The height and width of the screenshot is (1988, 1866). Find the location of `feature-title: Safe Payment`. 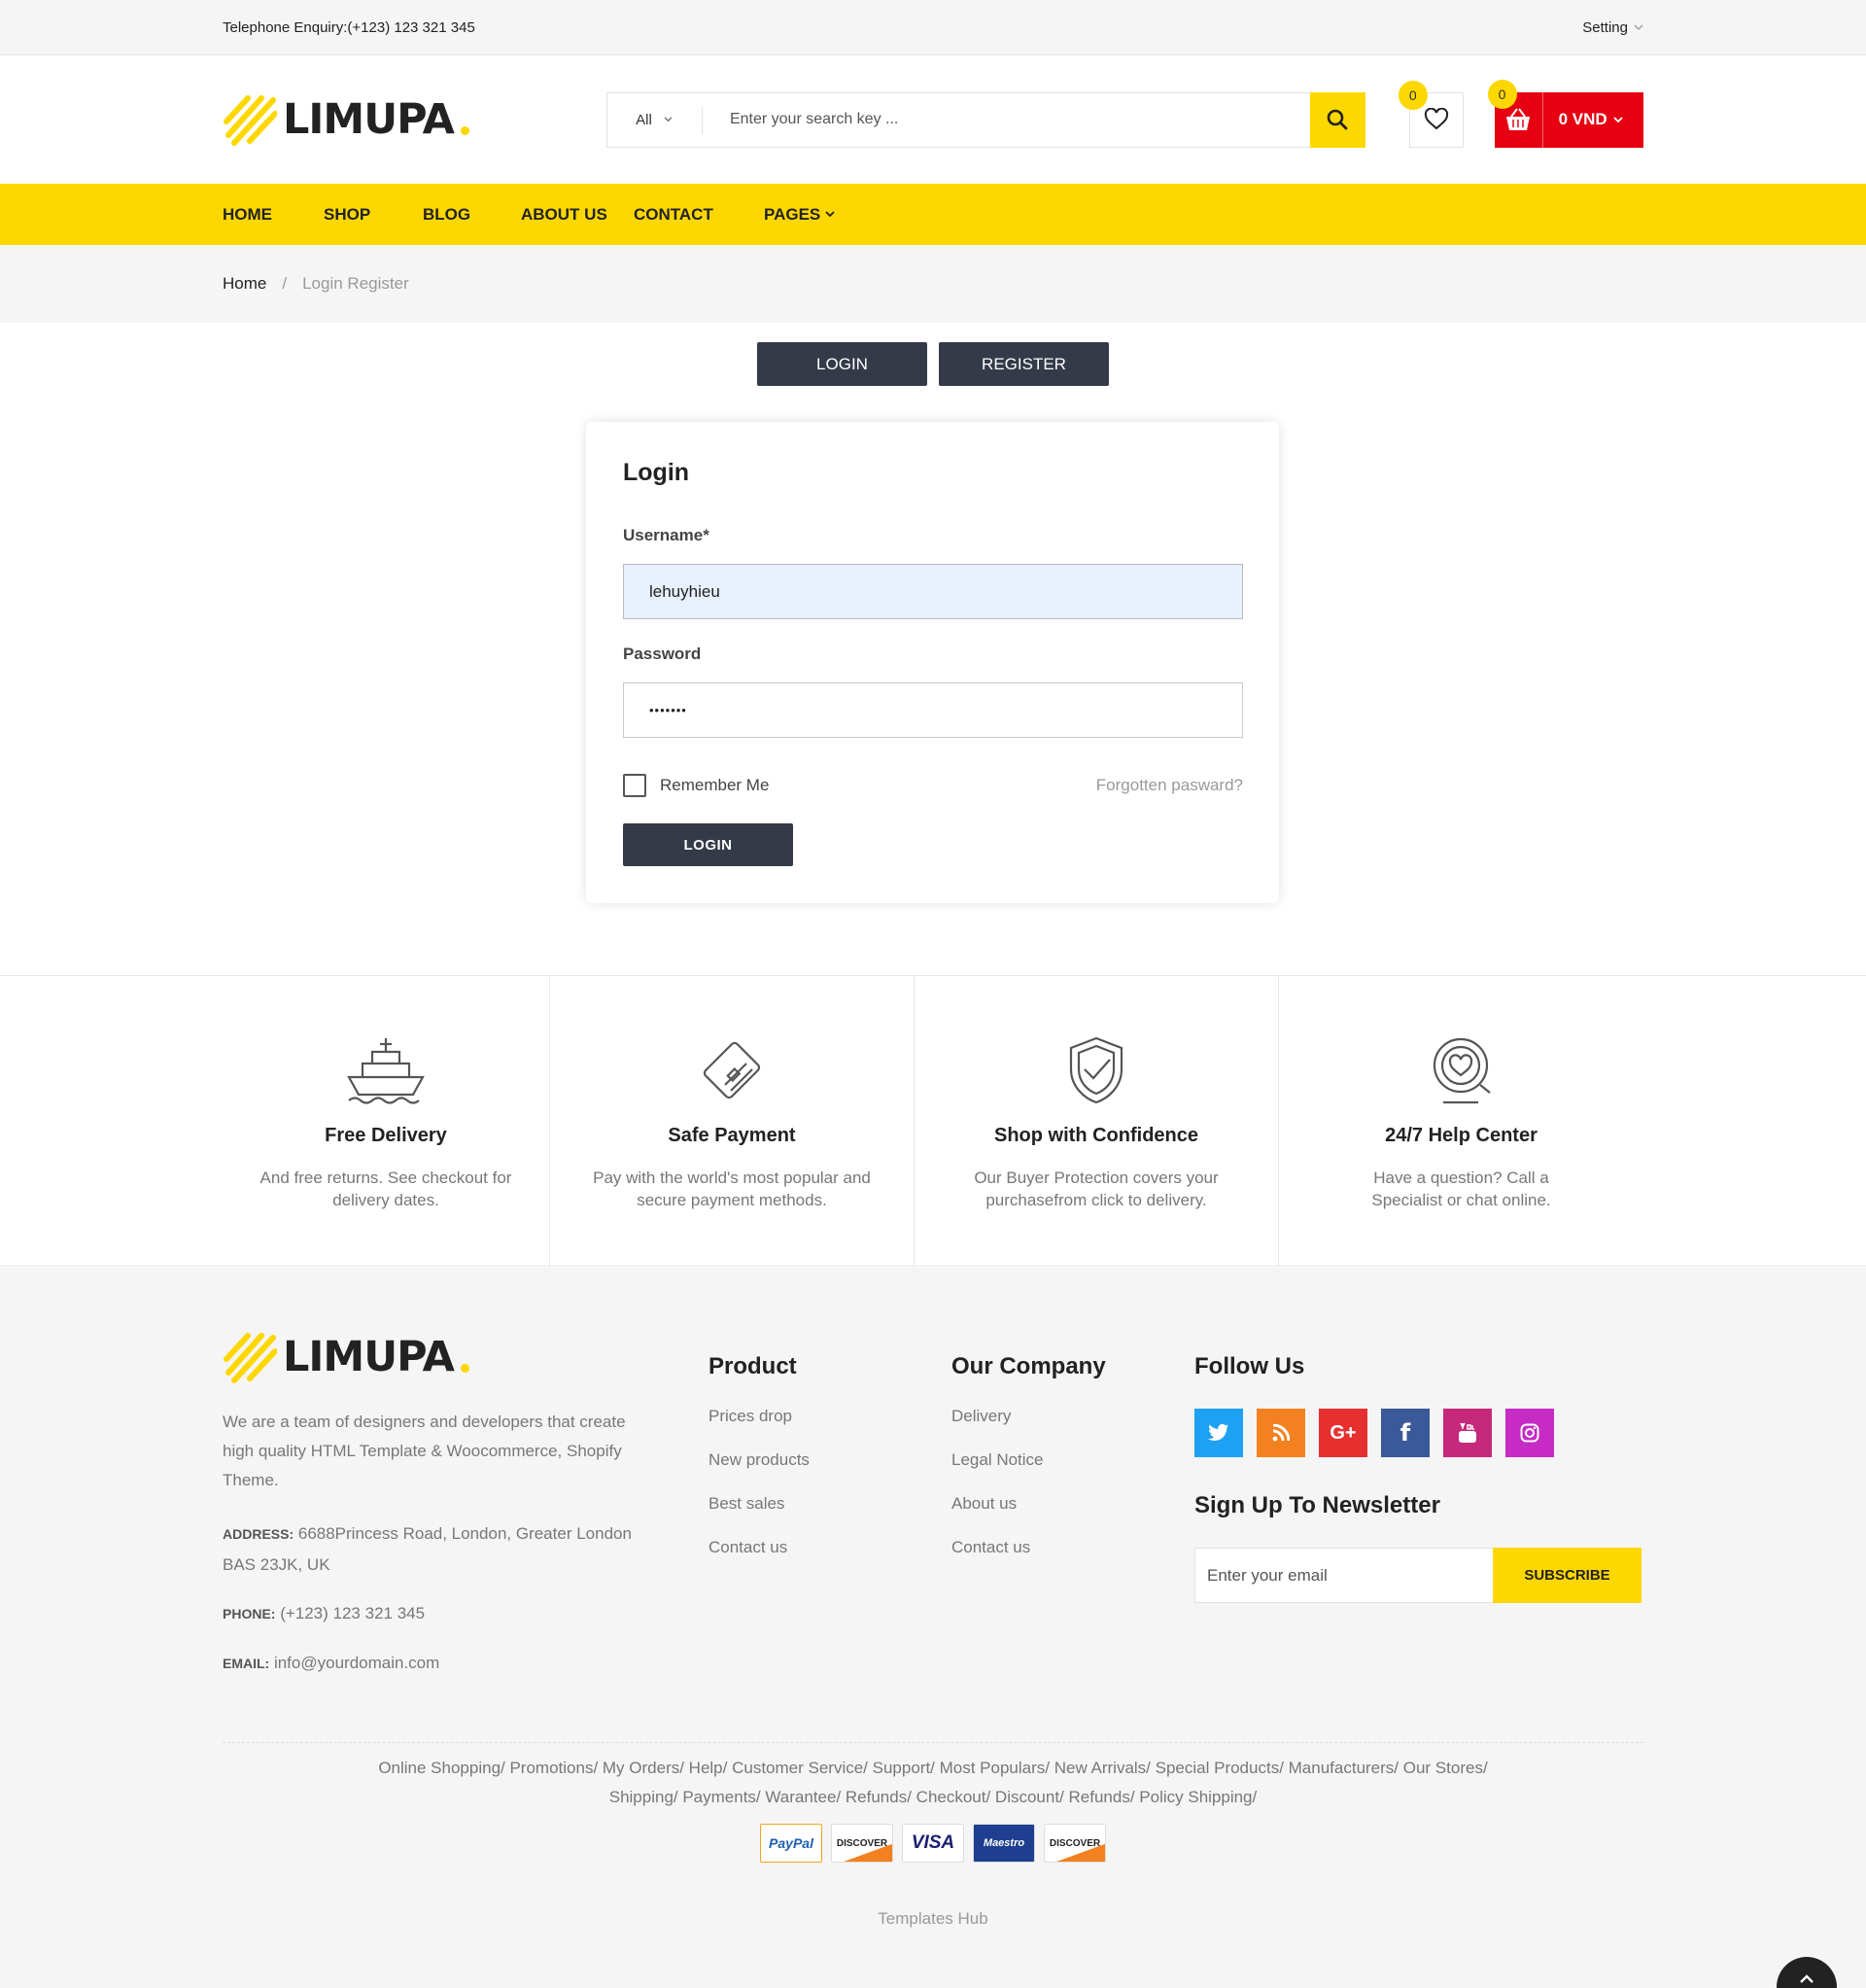

feature-title: Safe Payment is located at coordinates (732, 1135).